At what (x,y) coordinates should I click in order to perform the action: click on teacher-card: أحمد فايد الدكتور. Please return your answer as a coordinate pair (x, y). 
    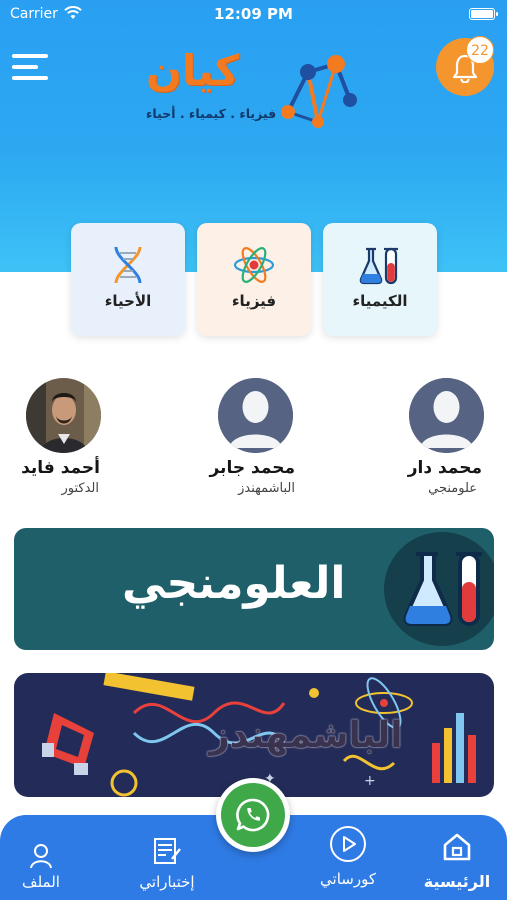
    Looking at the image, I should click on (87, 440).